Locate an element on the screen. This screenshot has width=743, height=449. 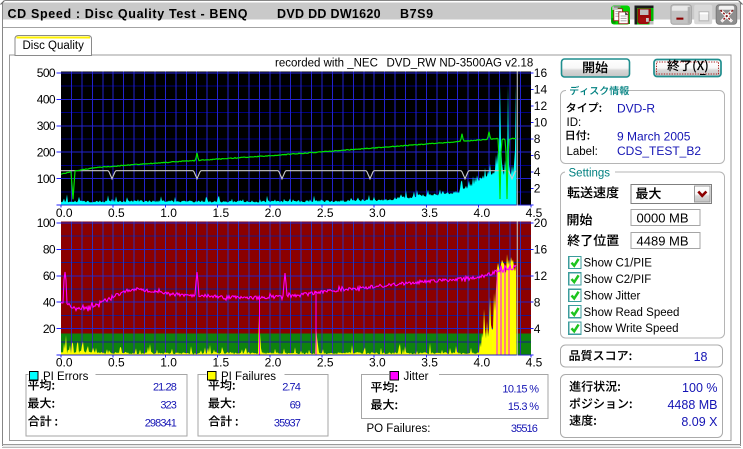
svg-text: Label: is located at coordinates (582, 152).